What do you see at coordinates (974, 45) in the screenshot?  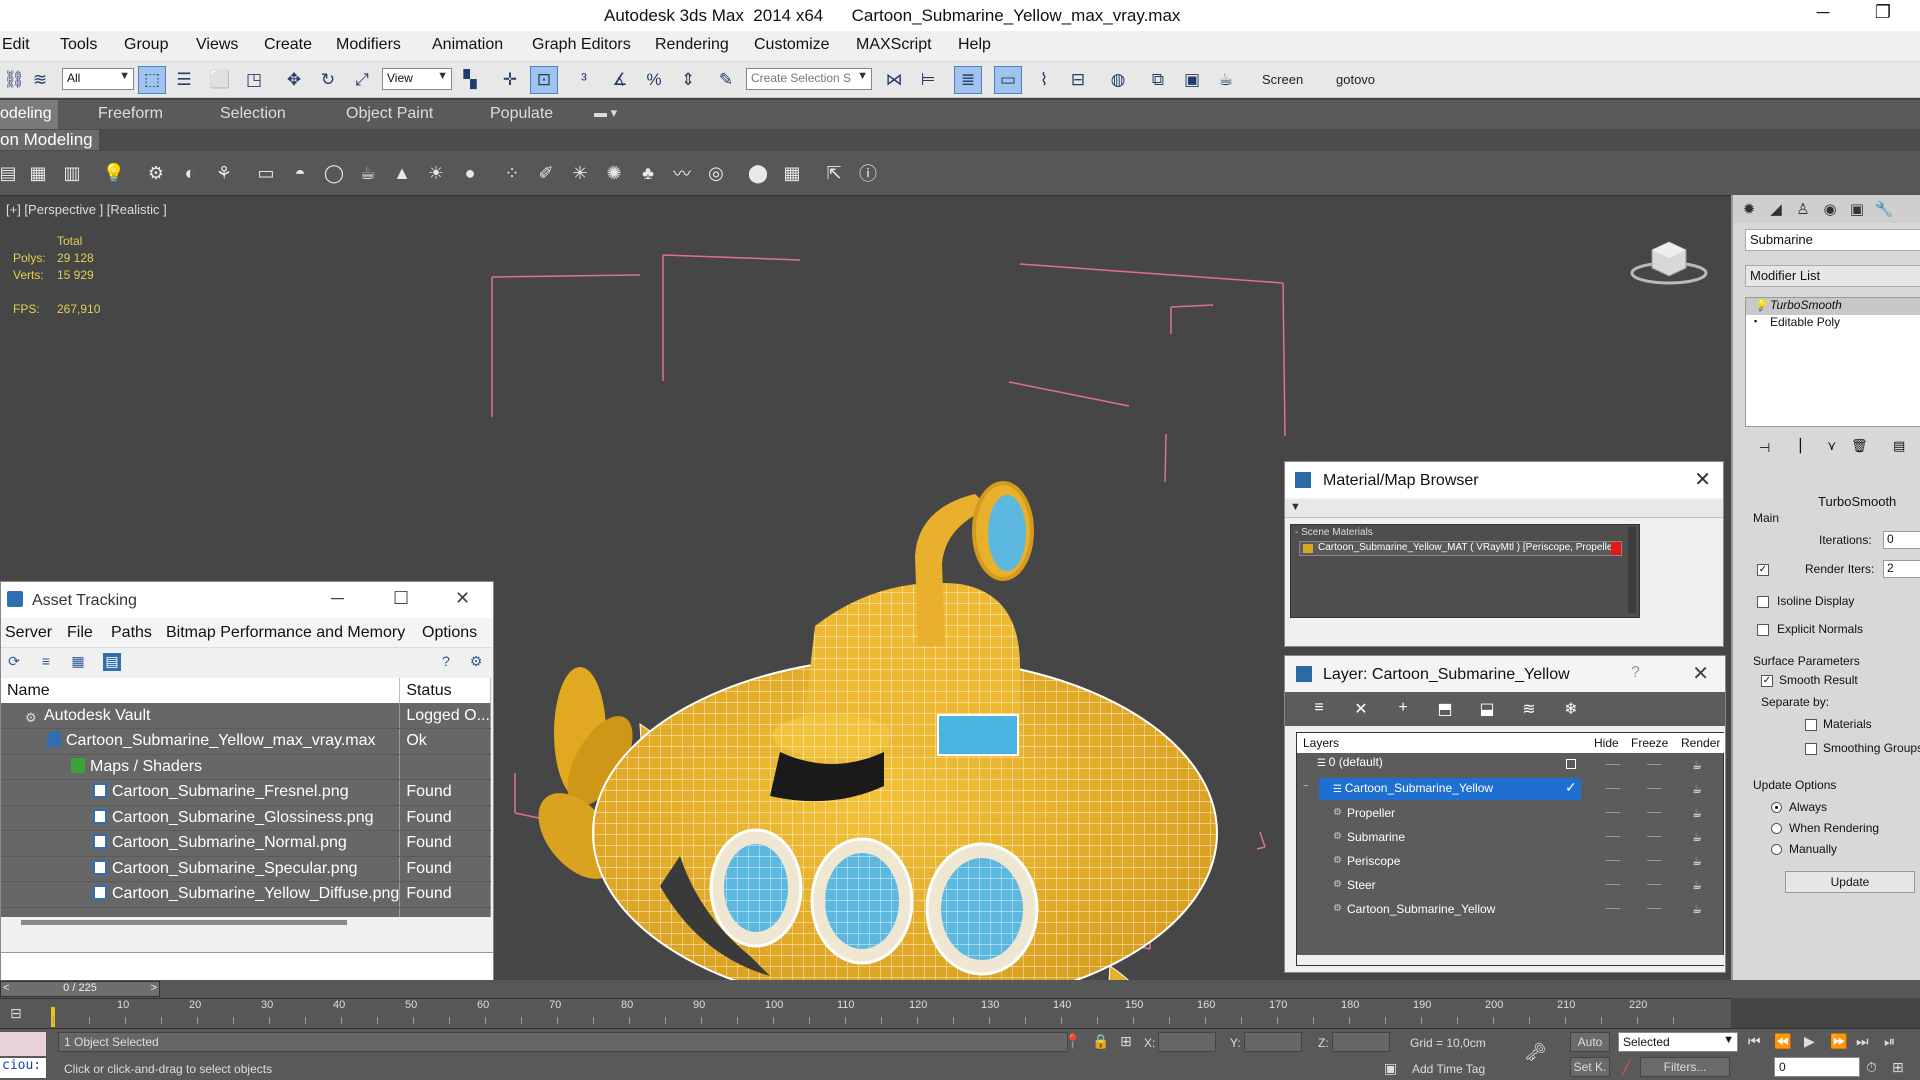 I see `menu-help: Help` at bounding box center [974, 45].